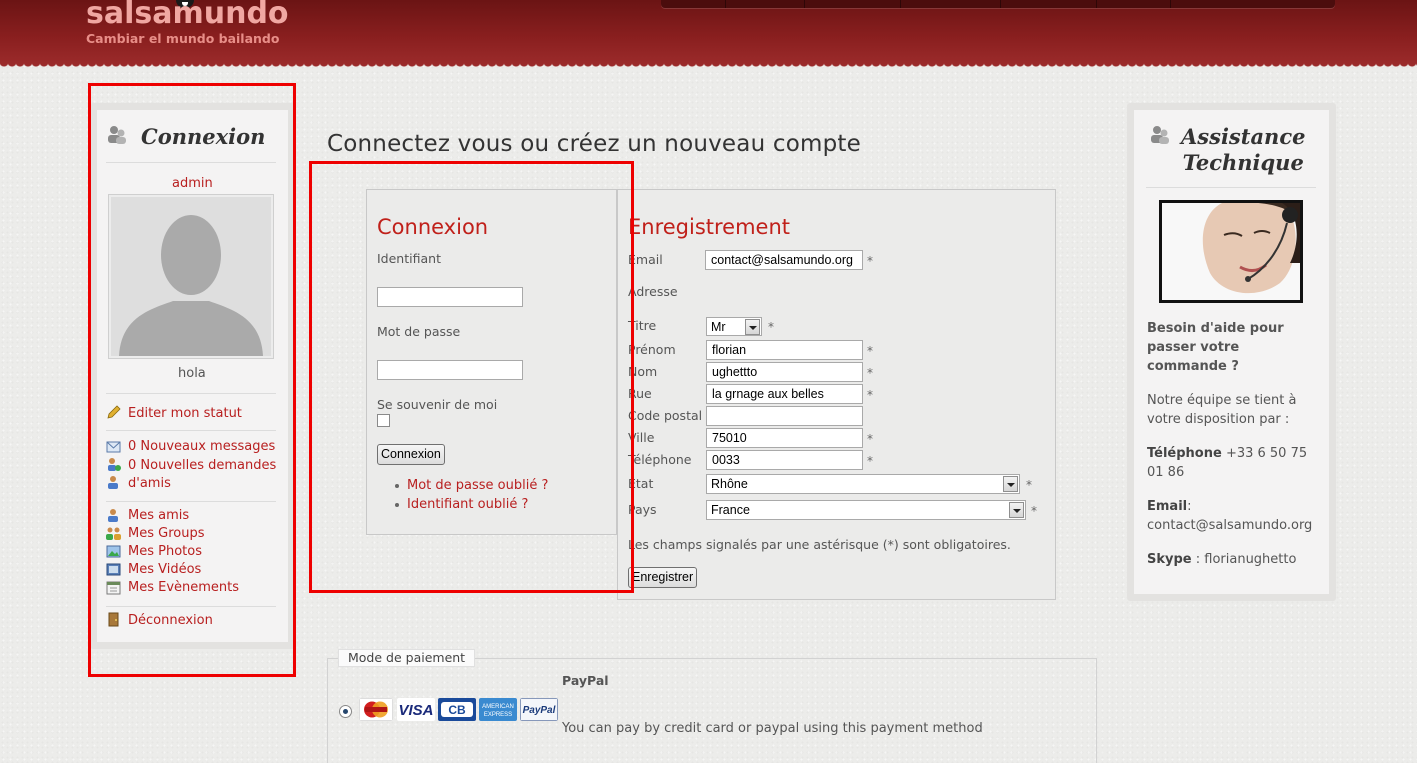  I want to click on support-skype-label: Skype, so click(1169, 559).